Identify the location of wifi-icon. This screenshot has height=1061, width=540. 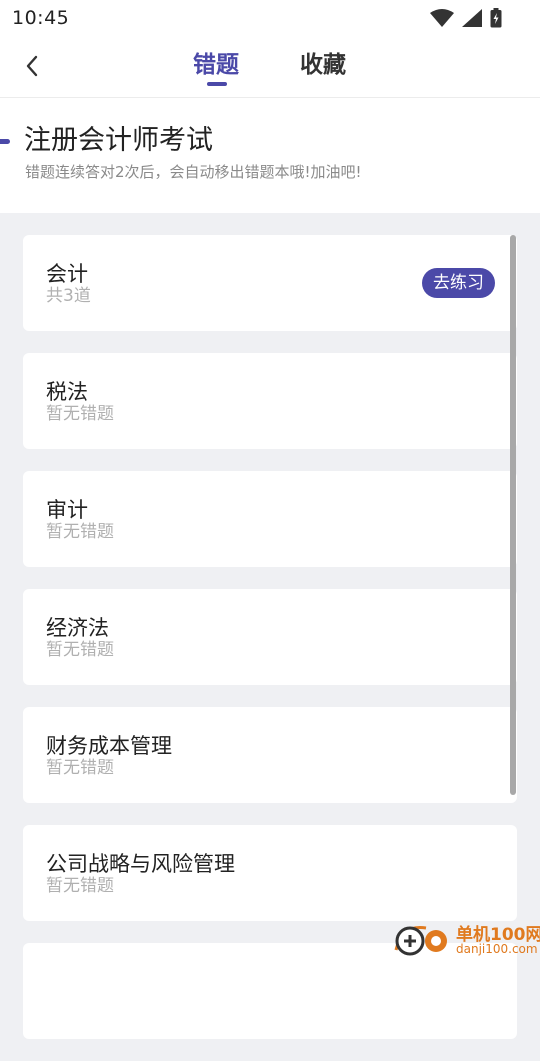
(442, 18).